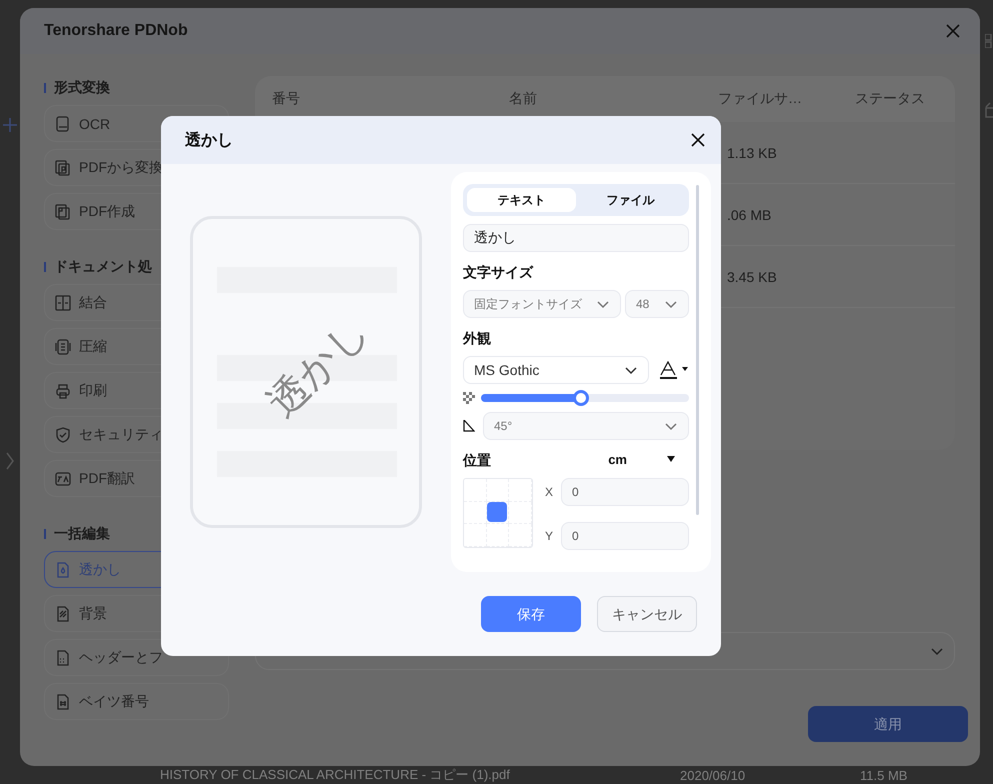 Image resolution: width=993 pixels, height=784 pixels. What do you see at coordinates (647, 614) in the screenshot?
I see `cancel-button: キャンセル` at bounding box center [647, 614].